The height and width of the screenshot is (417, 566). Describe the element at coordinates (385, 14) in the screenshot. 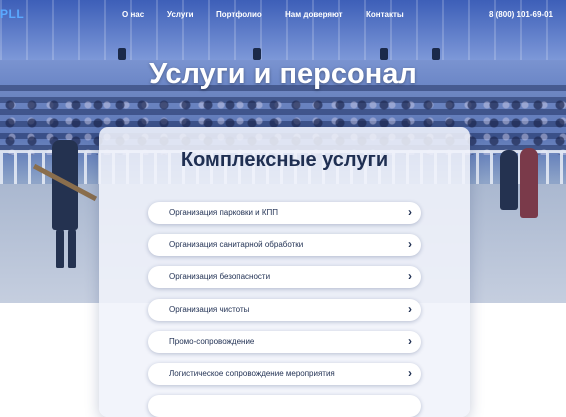

I see `nav-item-contacts: Контакты` at that location.